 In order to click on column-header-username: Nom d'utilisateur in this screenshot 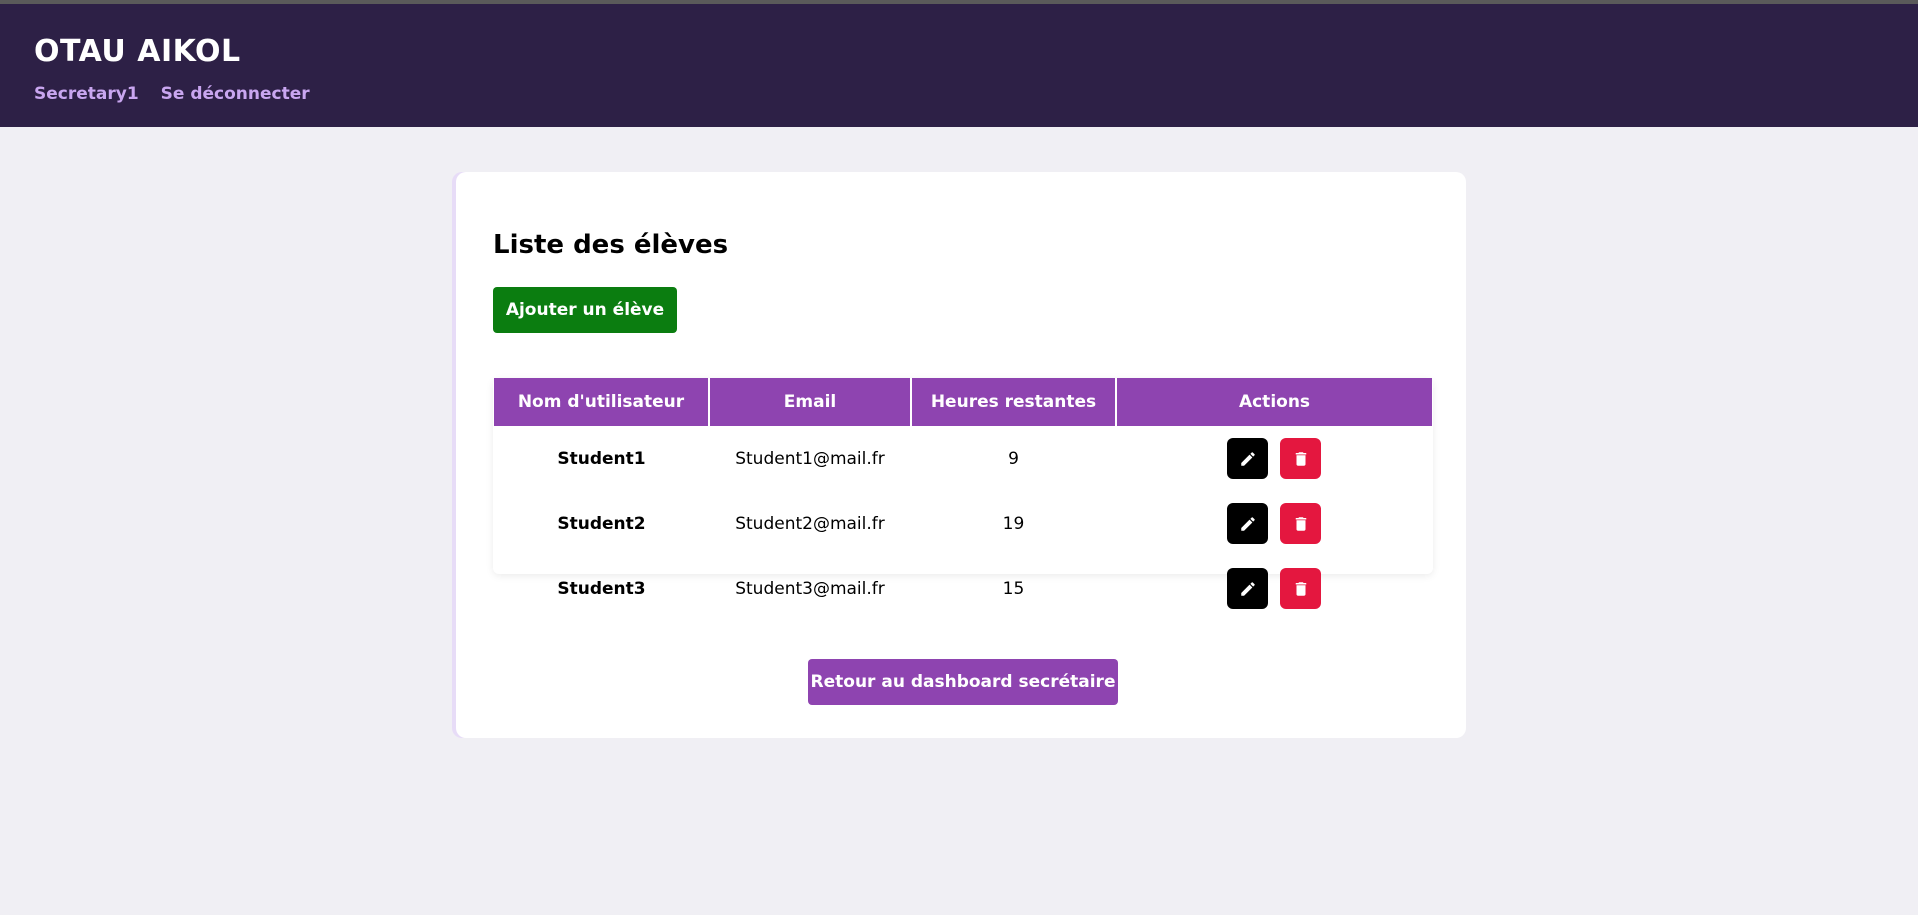, I will do `click(602, 402)`.